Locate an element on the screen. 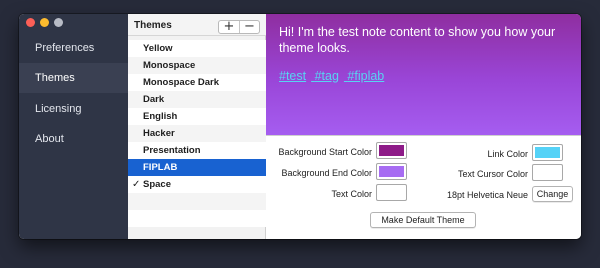  minimize-window-button is located at coordinates (44, 22).